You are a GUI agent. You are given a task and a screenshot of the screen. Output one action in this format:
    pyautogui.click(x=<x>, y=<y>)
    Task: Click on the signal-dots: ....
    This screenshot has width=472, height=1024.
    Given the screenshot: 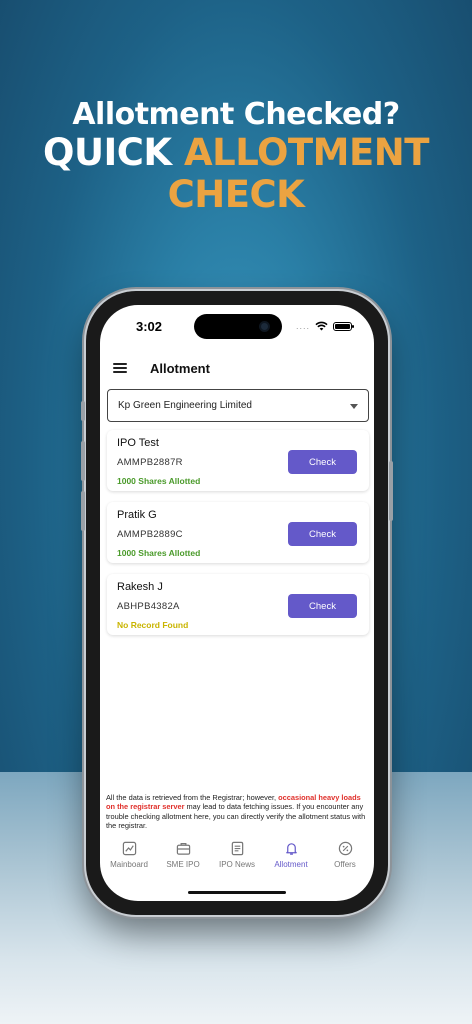 What is the action you would take?
    pyautogui.click(x=302, y=325)
    